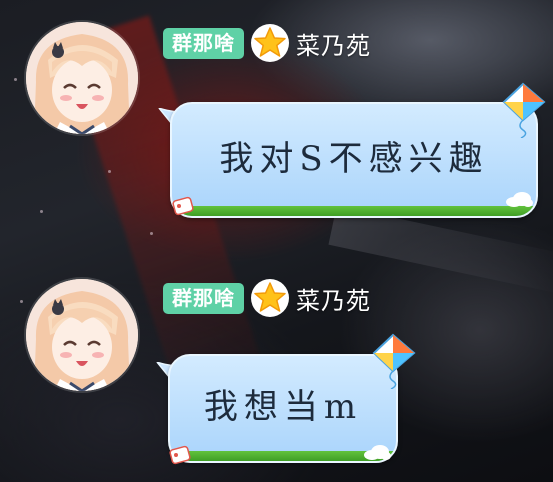 The width and height of the screenshot is (553, 482). What do you see at coordinates (283, 407) in the screenshot?
I see `message-text: 我想当m` at bounding box center [283, 407].